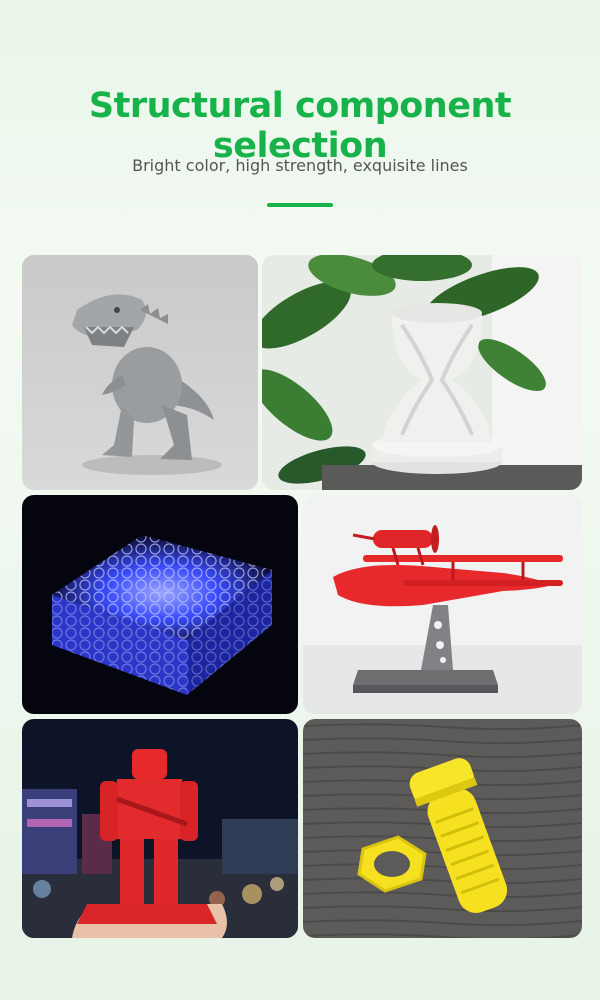 Image resolution: width=600 pixels, height=1000 pixels. I want to click on yellow-bolt-image, so click(442, 828).